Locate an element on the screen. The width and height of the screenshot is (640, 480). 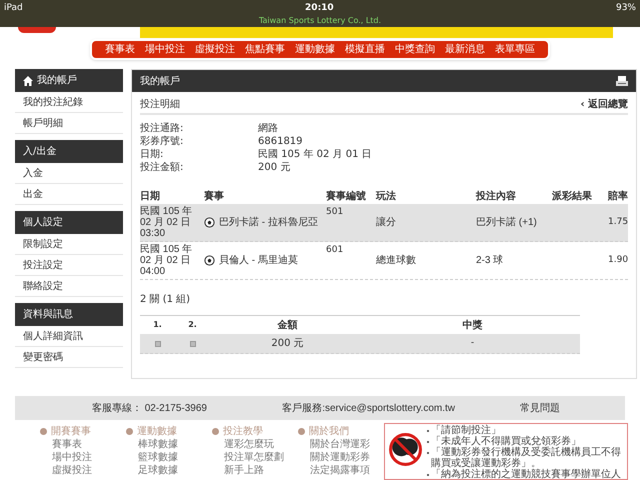
column-header: 金額 is located at coordinates (287, 325).